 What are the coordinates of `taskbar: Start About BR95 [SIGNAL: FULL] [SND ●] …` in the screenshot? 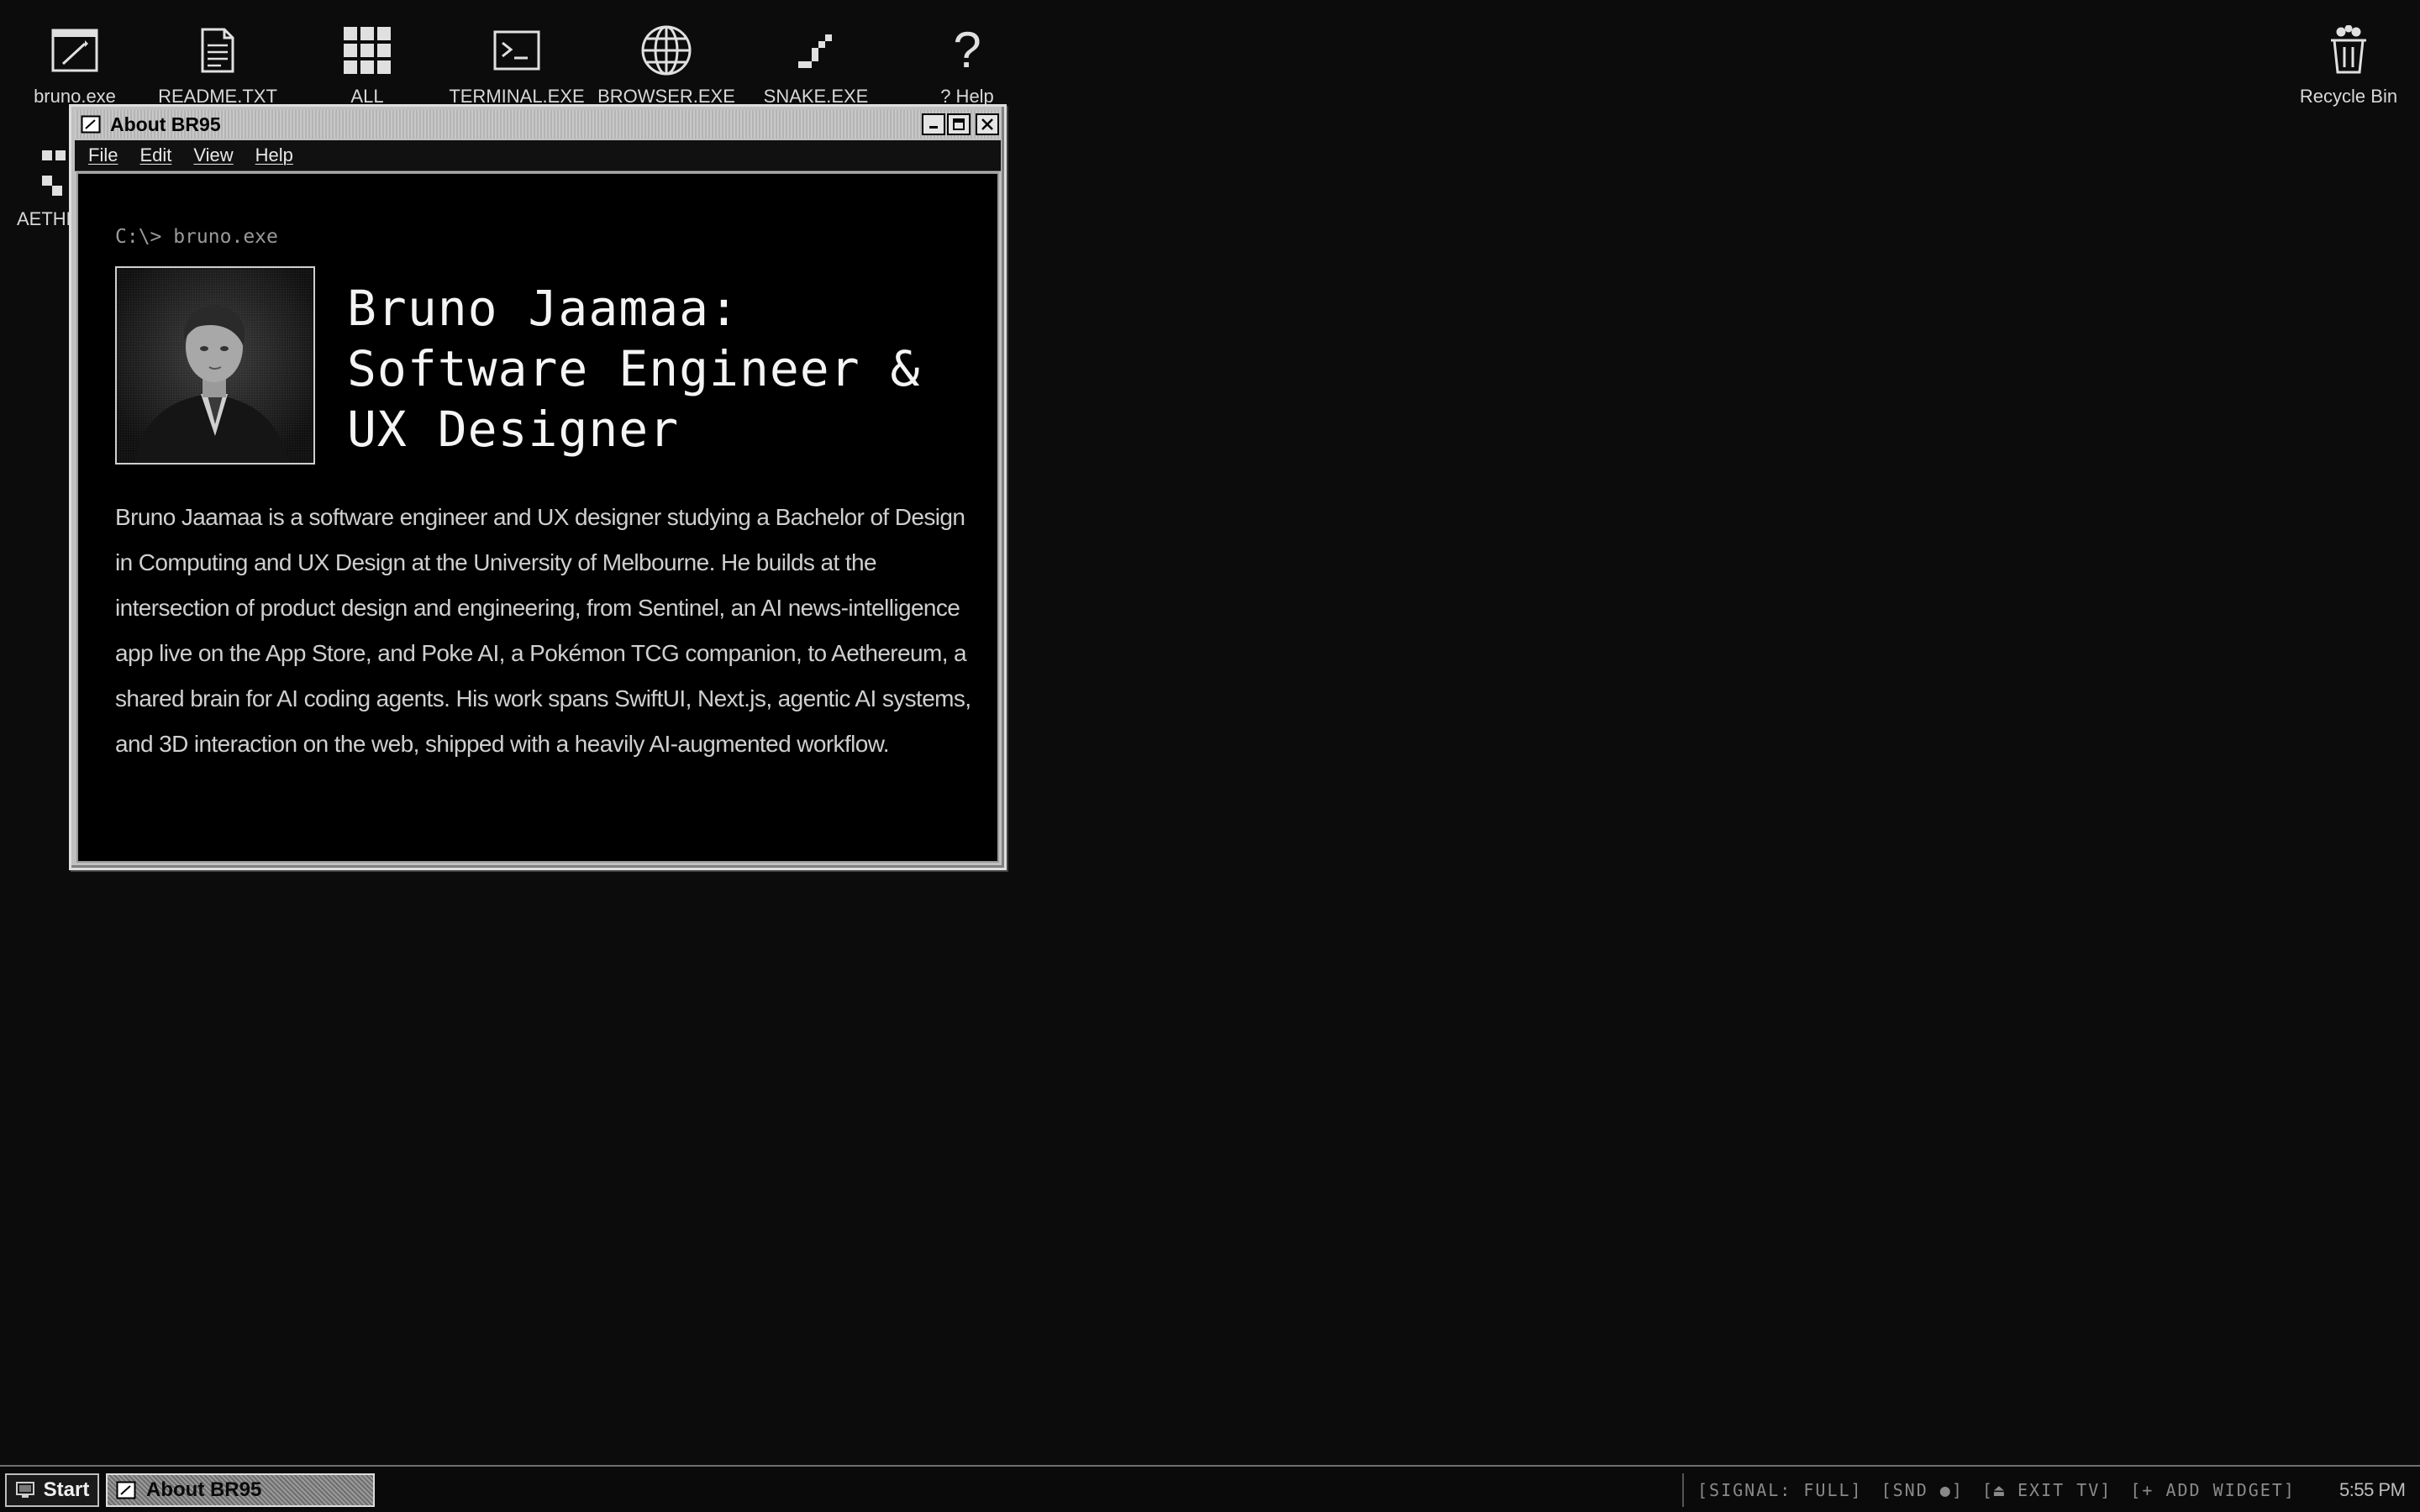 It's located at (1210, 1488).